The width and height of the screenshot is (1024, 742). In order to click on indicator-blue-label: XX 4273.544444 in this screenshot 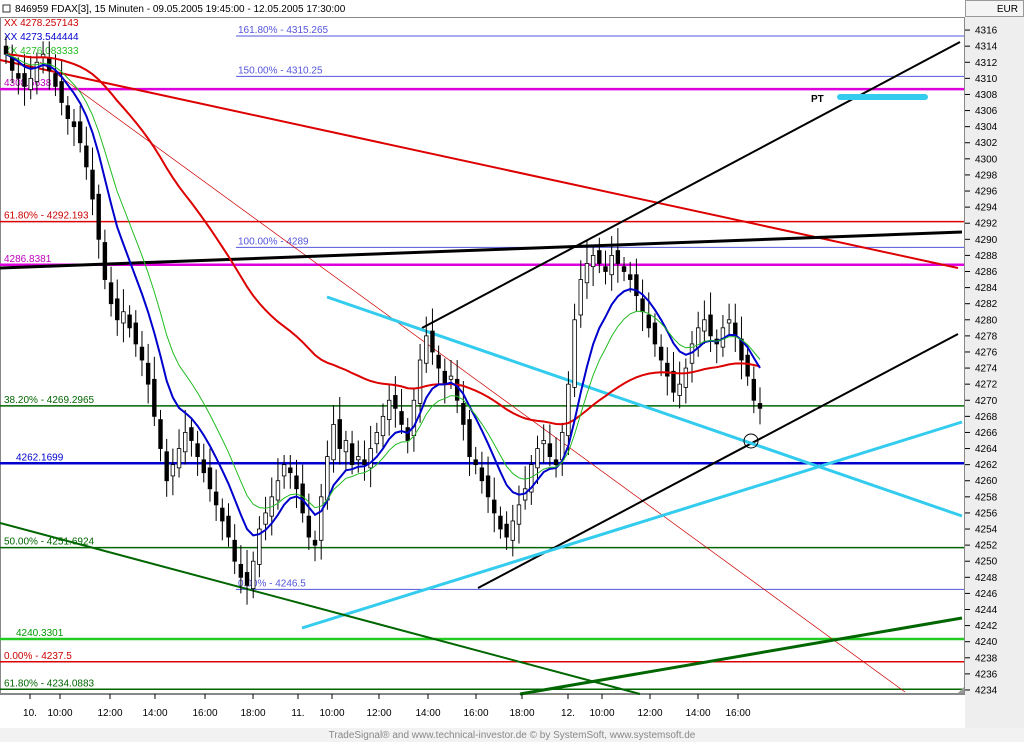, I will do `click(41, 37)`.